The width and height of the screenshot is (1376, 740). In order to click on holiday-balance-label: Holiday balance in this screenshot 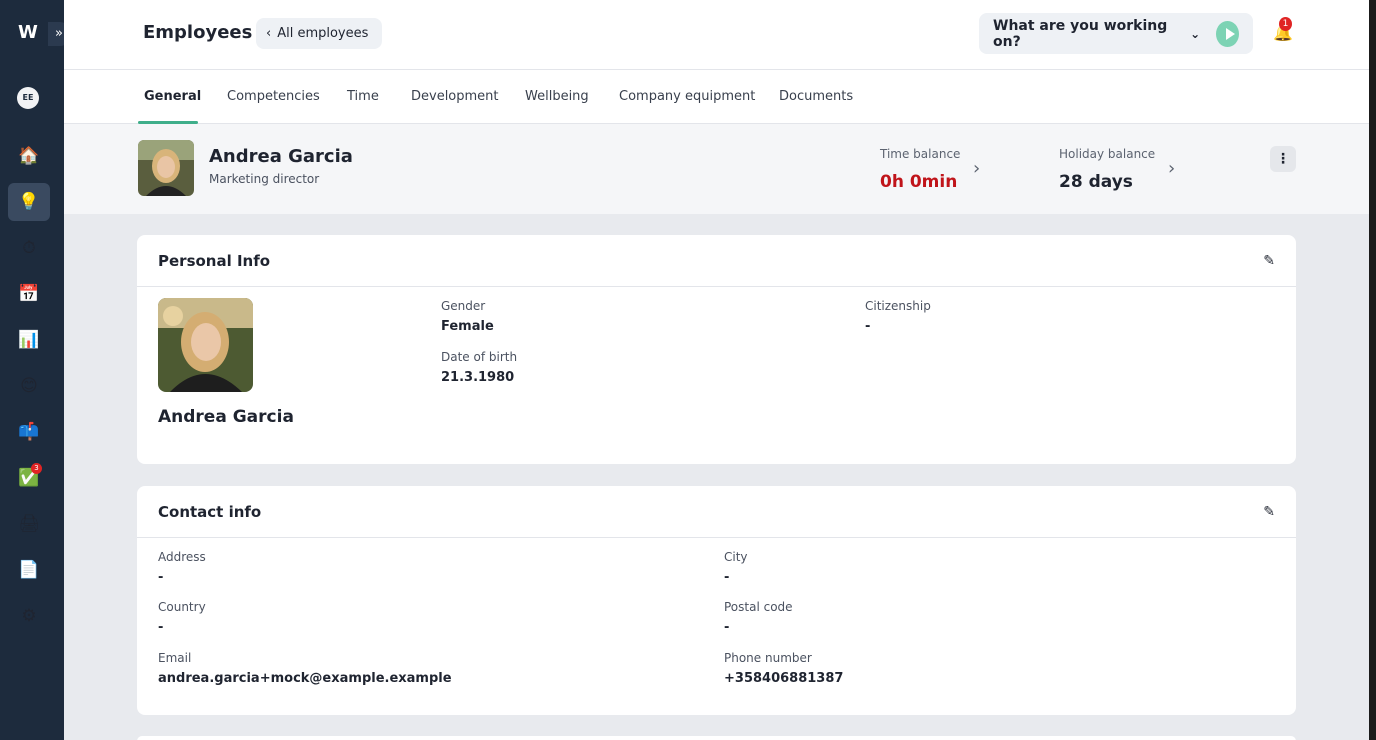, I will do `click(1107, 154)`.